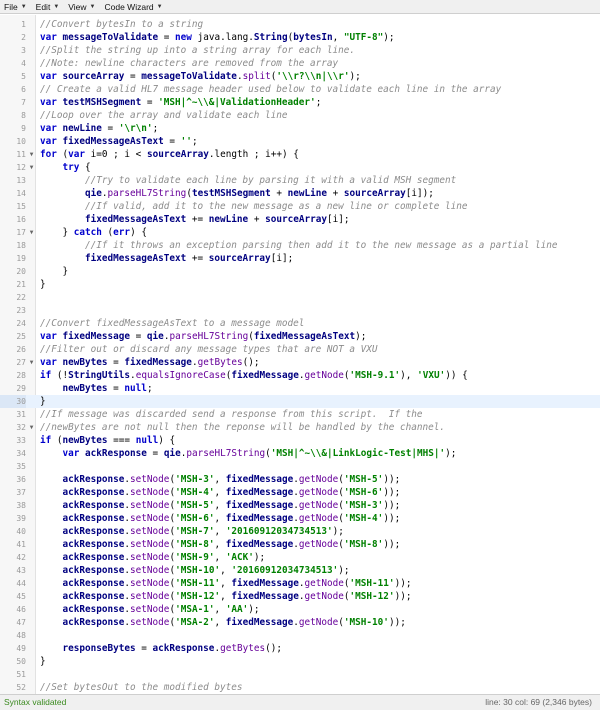 Image resolution: width=600 pixels, height=710 pixels. Describe the element at coordinates (23, 37) in the screenshot. I see `line-number: 2` at that location.